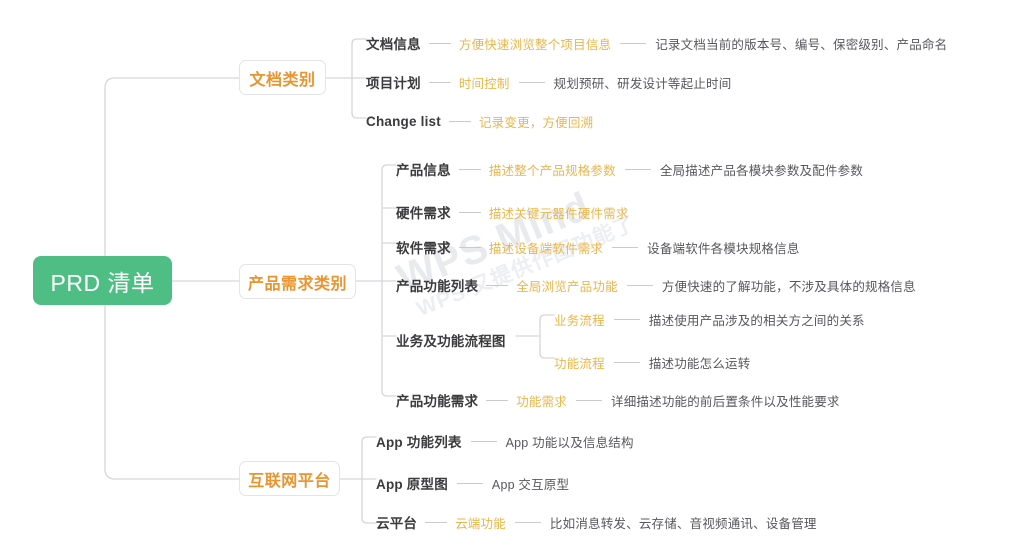 The image size is (1024, 559). I want to click on level4-label: 描述功能怎么运转, so click(699, 363).